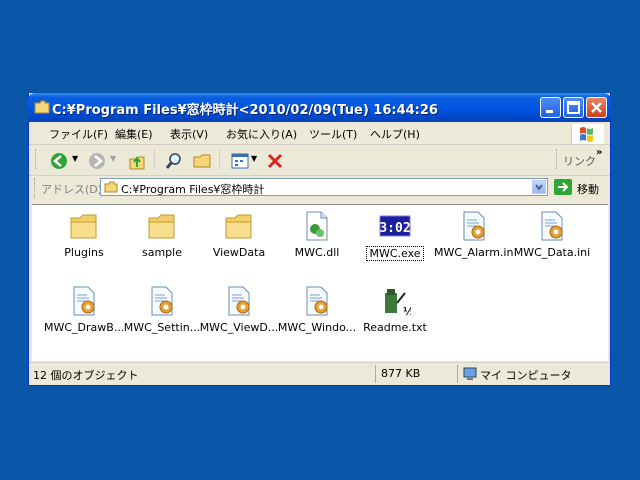 The height and width of the screenshot is (480, 640). I want to click on toolbar-separator, so click(156, 159).